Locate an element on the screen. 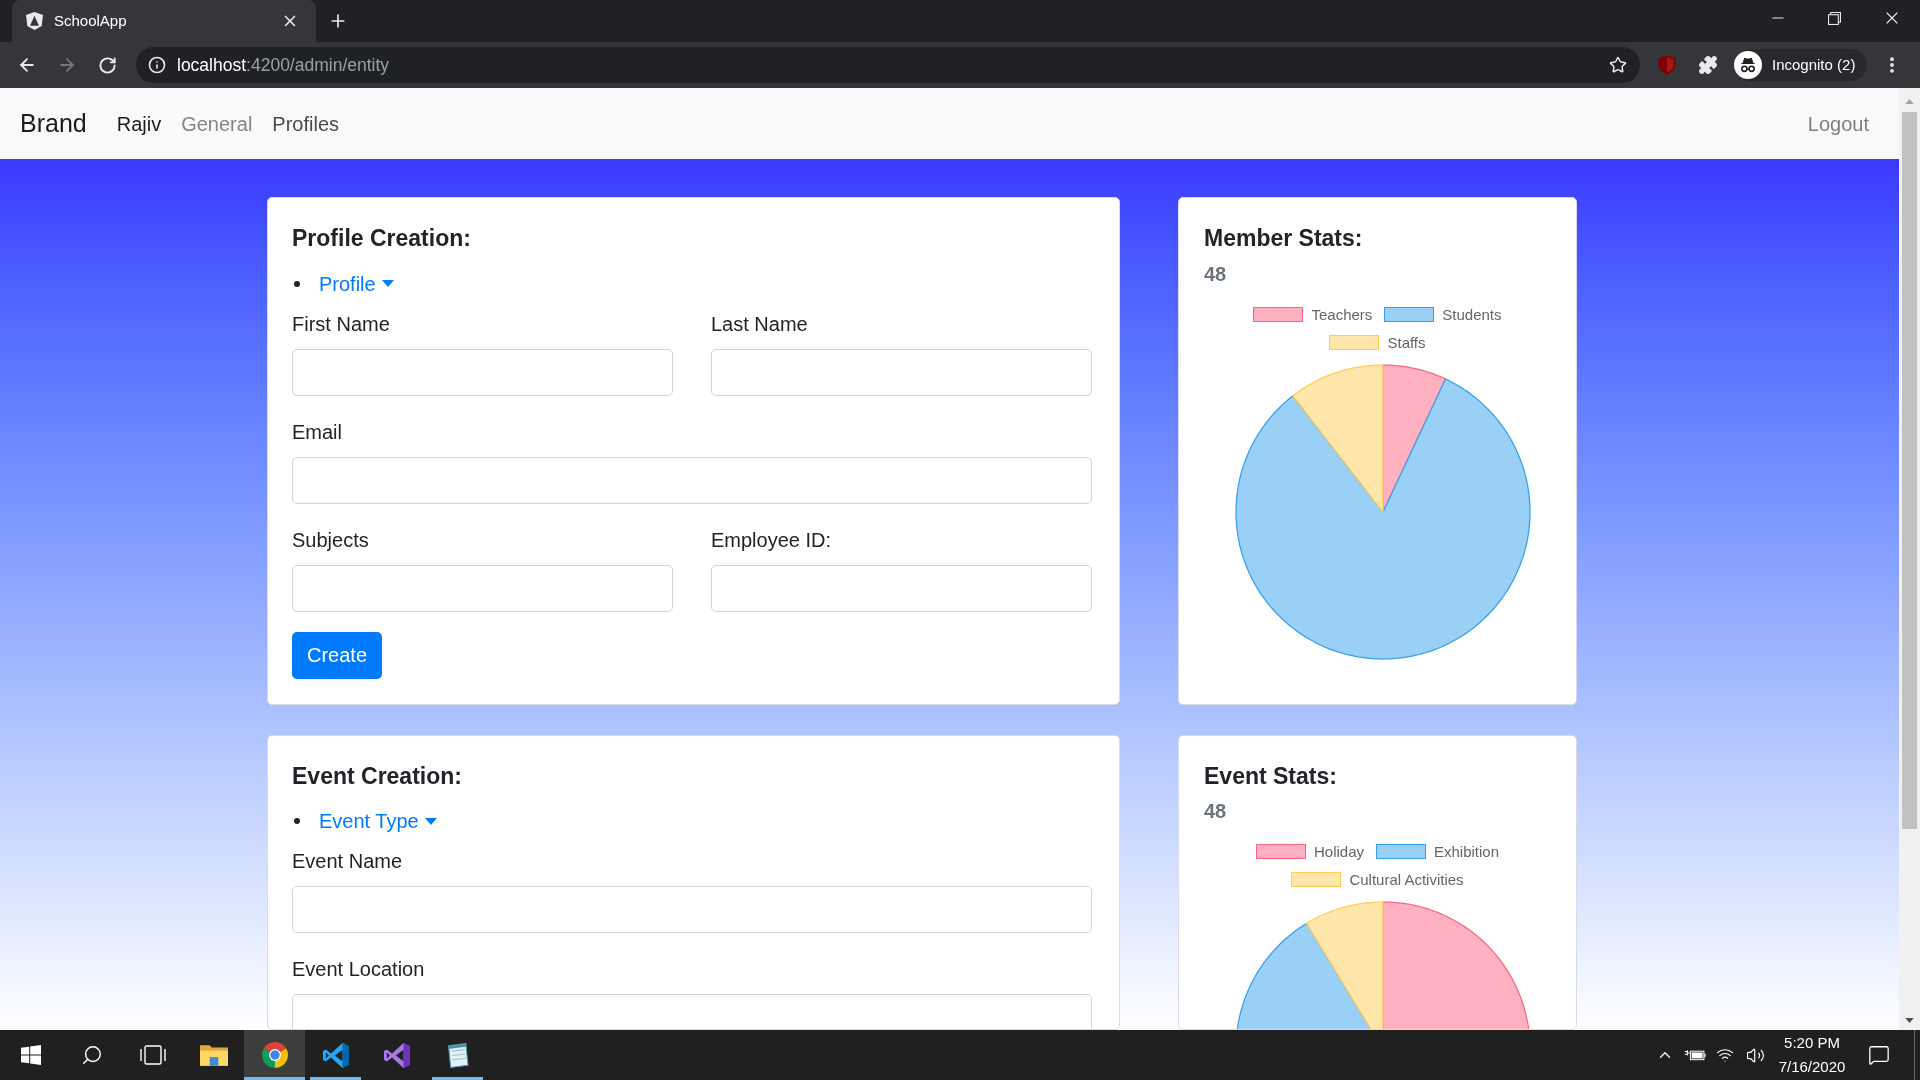 The height and width of the screenshot is (1080, 1920). info-icon is located at coordinates (157, 65).